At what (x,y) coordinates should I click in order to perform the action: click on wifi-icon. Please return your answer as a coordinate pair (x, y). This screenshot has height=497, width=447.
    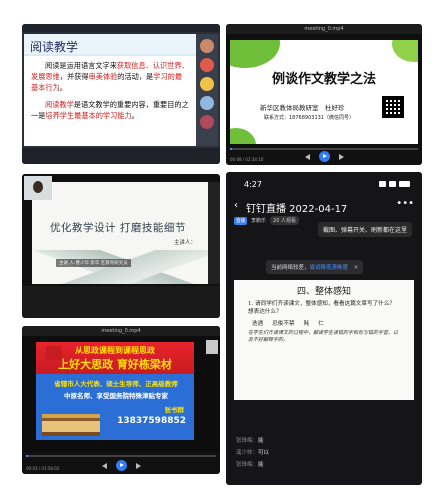
    Looking at the image, I should click on (392, 184).